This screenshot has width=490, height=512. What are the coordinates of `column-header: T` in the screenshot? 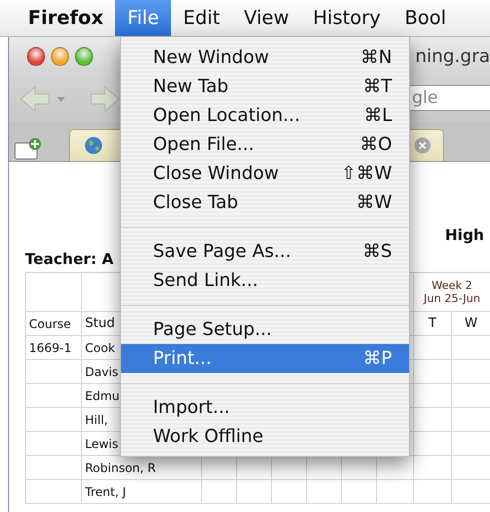 It's located at (432, 323).